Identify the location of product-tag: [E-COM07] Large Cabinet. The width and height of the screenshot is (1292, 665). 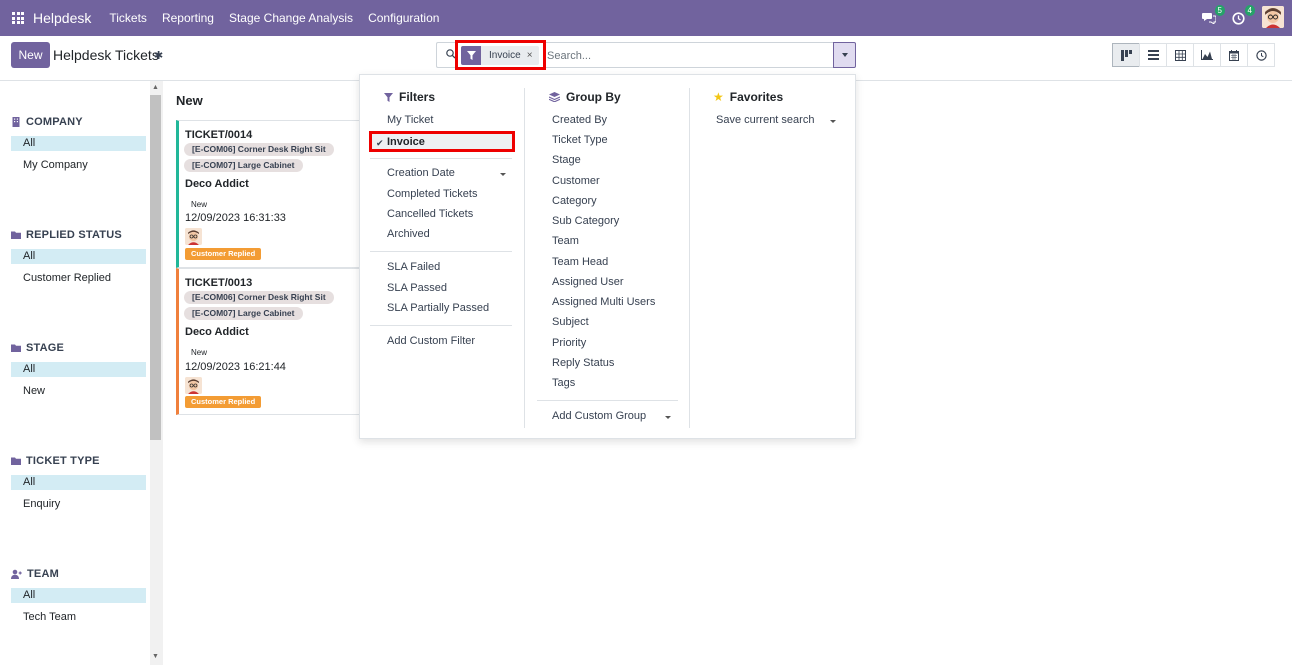
(243, 313).